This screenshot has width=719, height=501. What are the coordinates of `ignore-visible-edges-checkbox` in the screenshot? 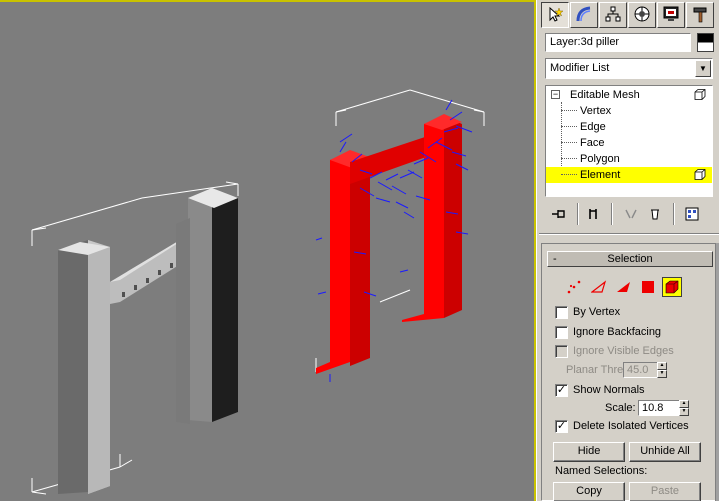 It's located at (561, 351).